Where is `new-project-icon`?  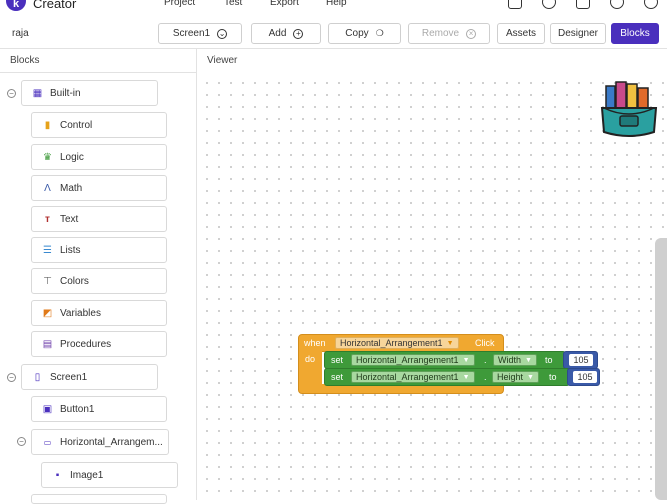
new-project-icon is located at coordinates (515, 4).